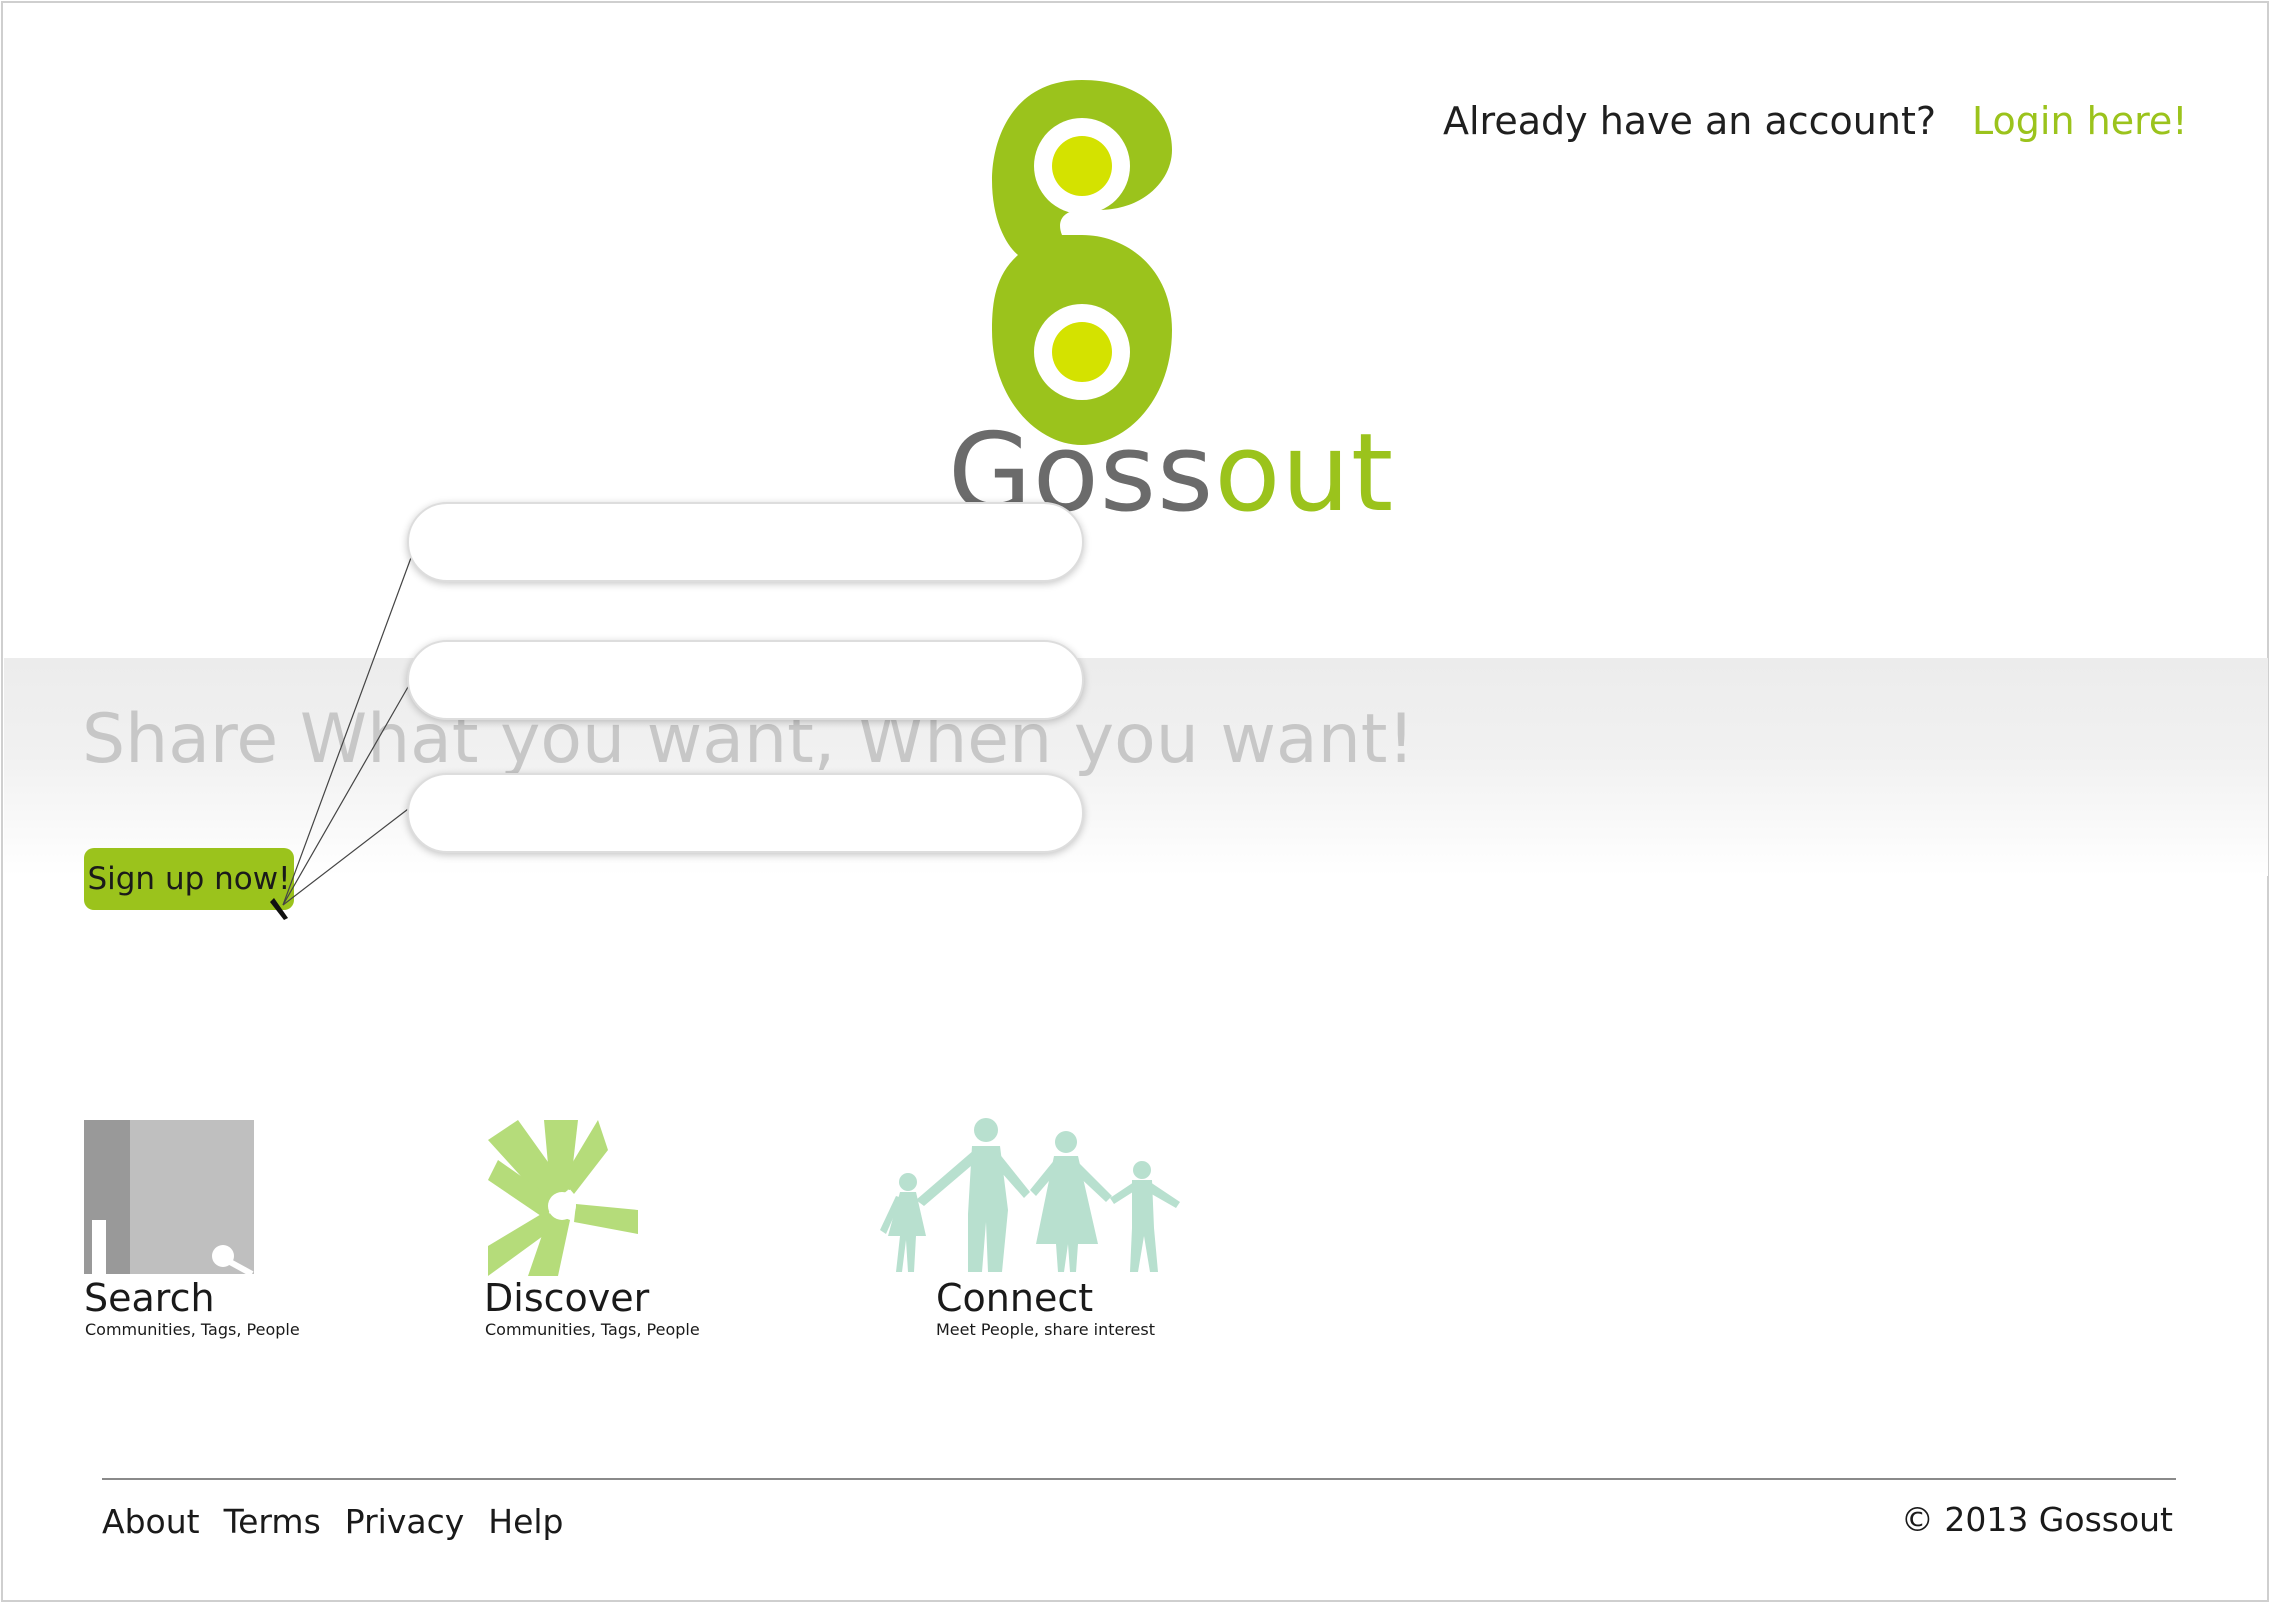  Describe the element at coordinates (151, 1521) in the screenshot. I see `footer-link-about: About` at that location.